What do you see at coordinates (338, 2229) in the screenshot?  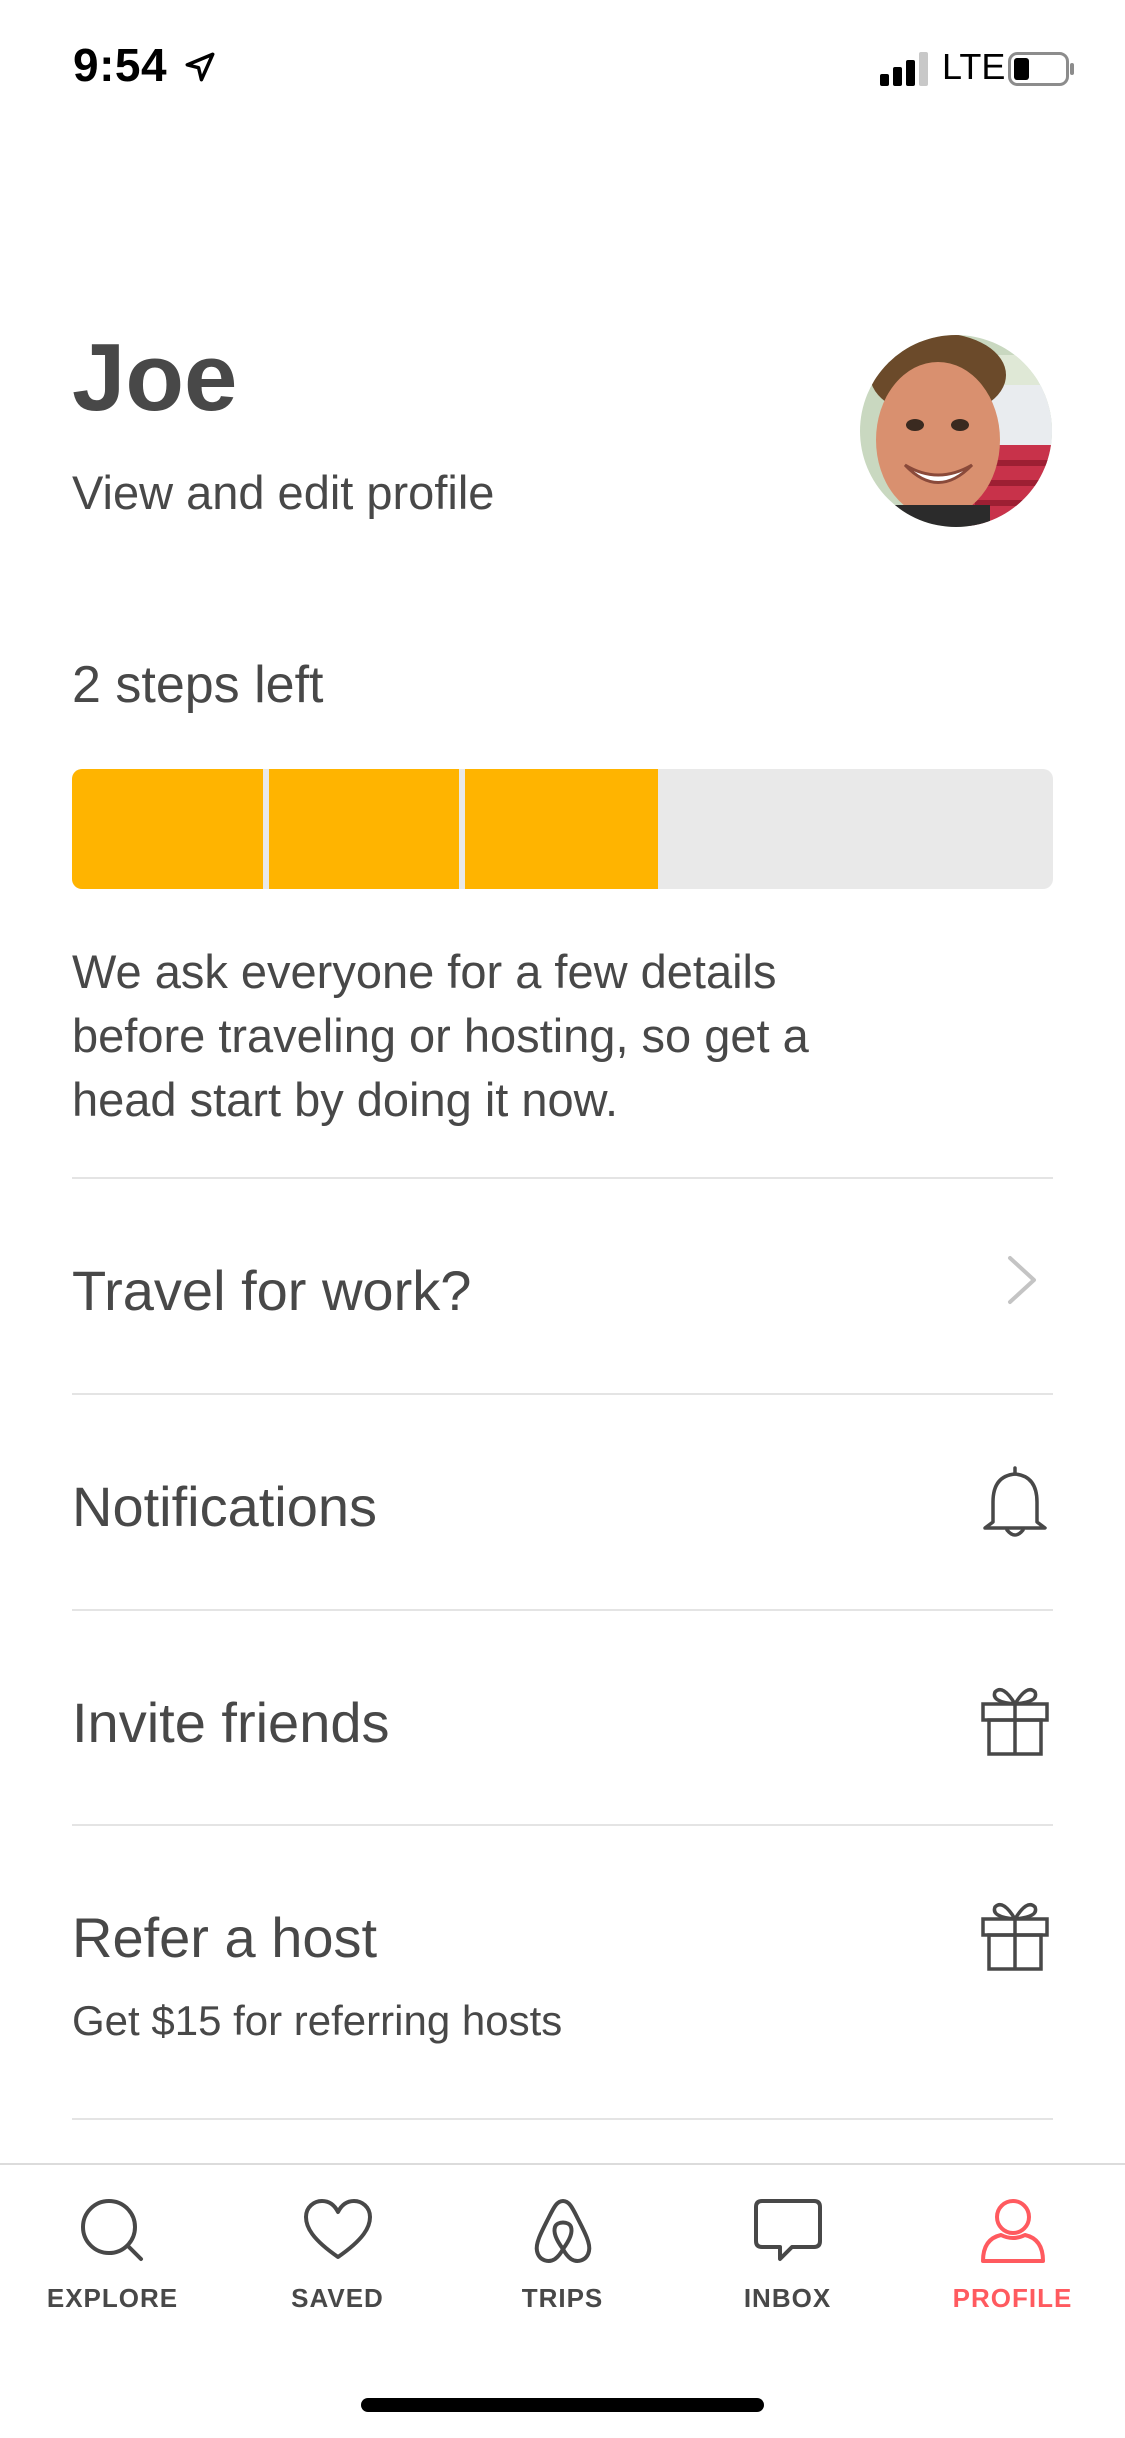 I see `heart-icon` at bounding box center [338, 2229].